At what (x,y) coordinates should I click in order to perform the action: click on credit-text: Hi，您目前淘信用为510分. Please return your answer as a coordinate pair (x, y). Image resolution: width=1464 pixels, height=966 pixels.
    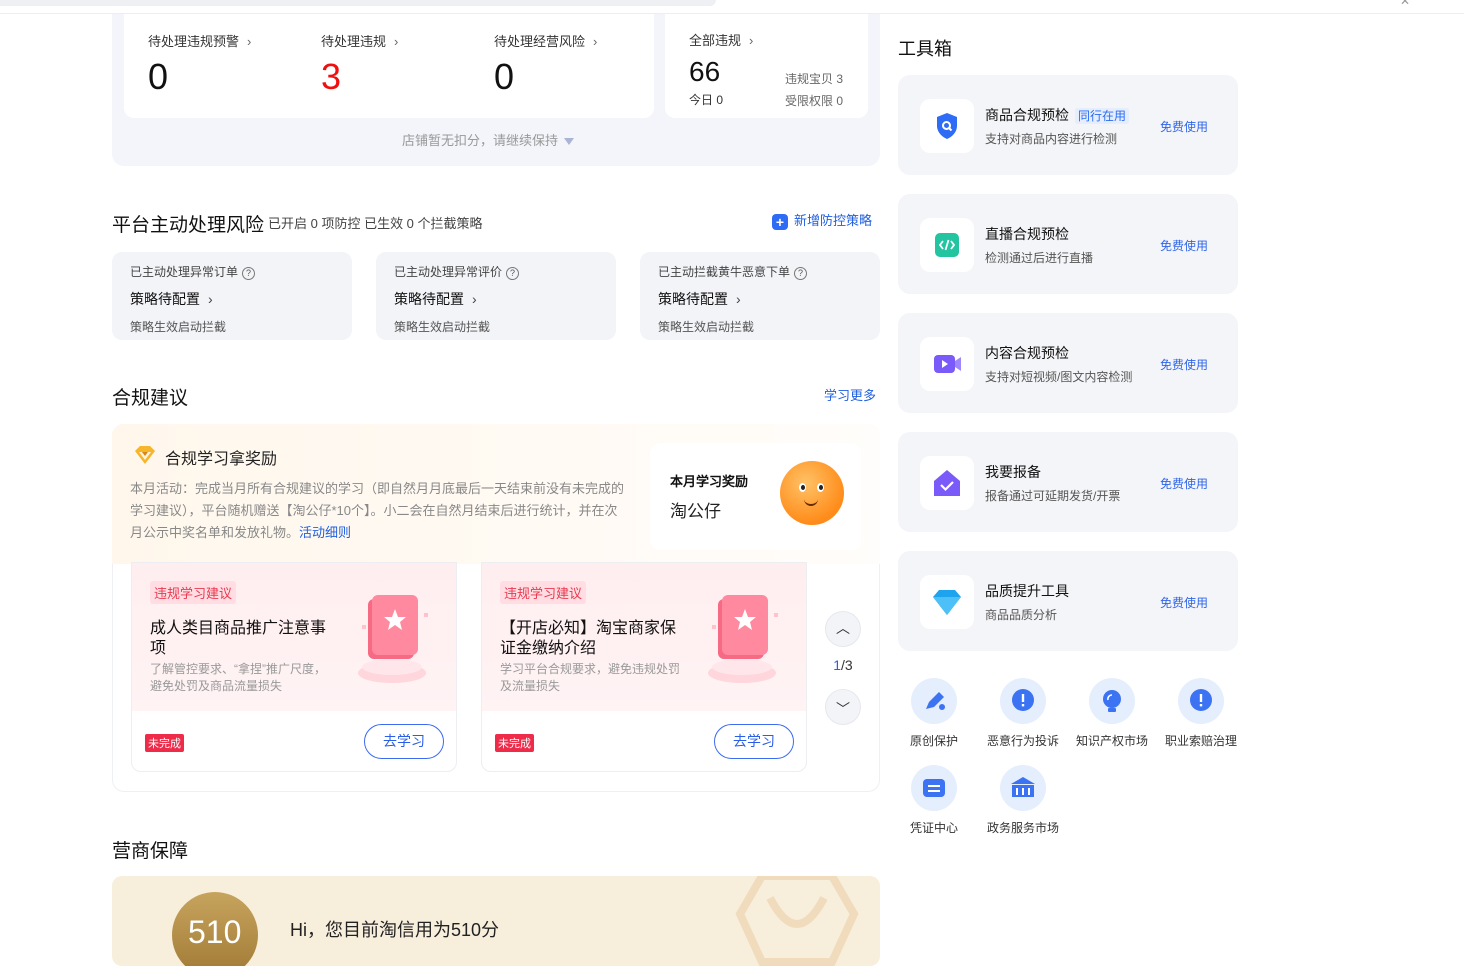
    Looking at the image, I should click on (395, 930).